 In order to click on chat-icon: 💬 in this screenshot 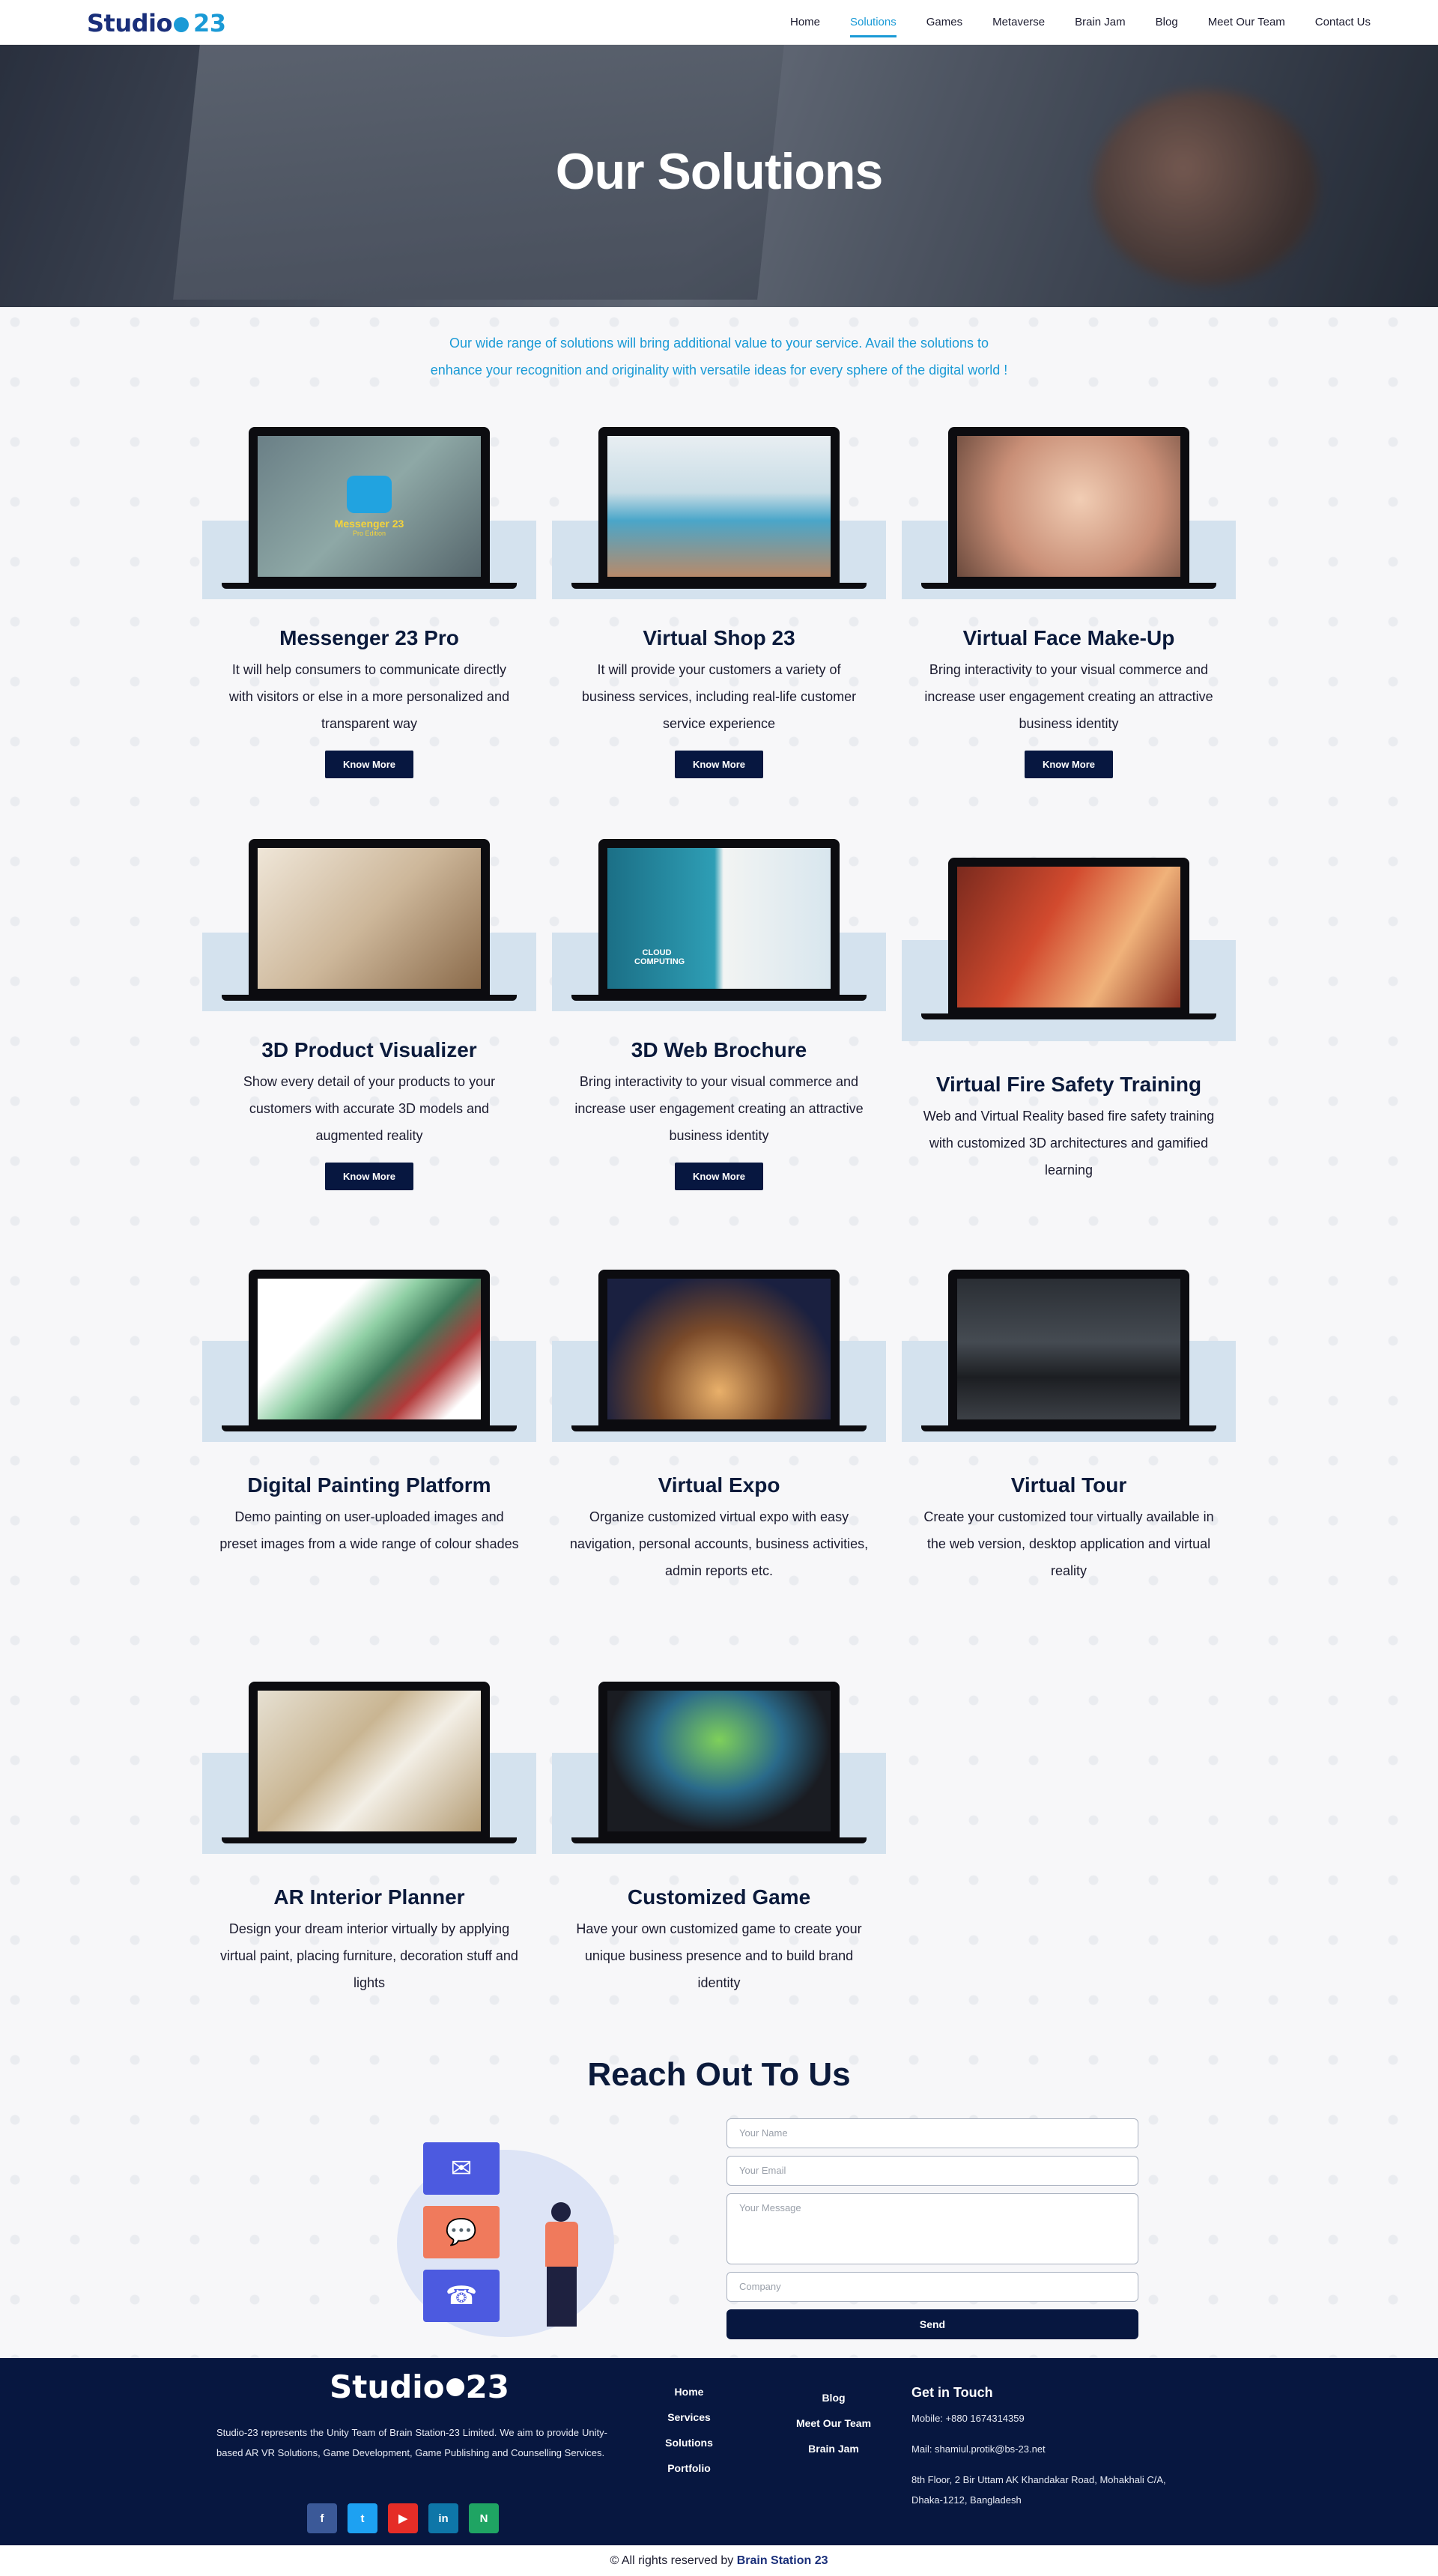, I will do `click(461, 2232)`.